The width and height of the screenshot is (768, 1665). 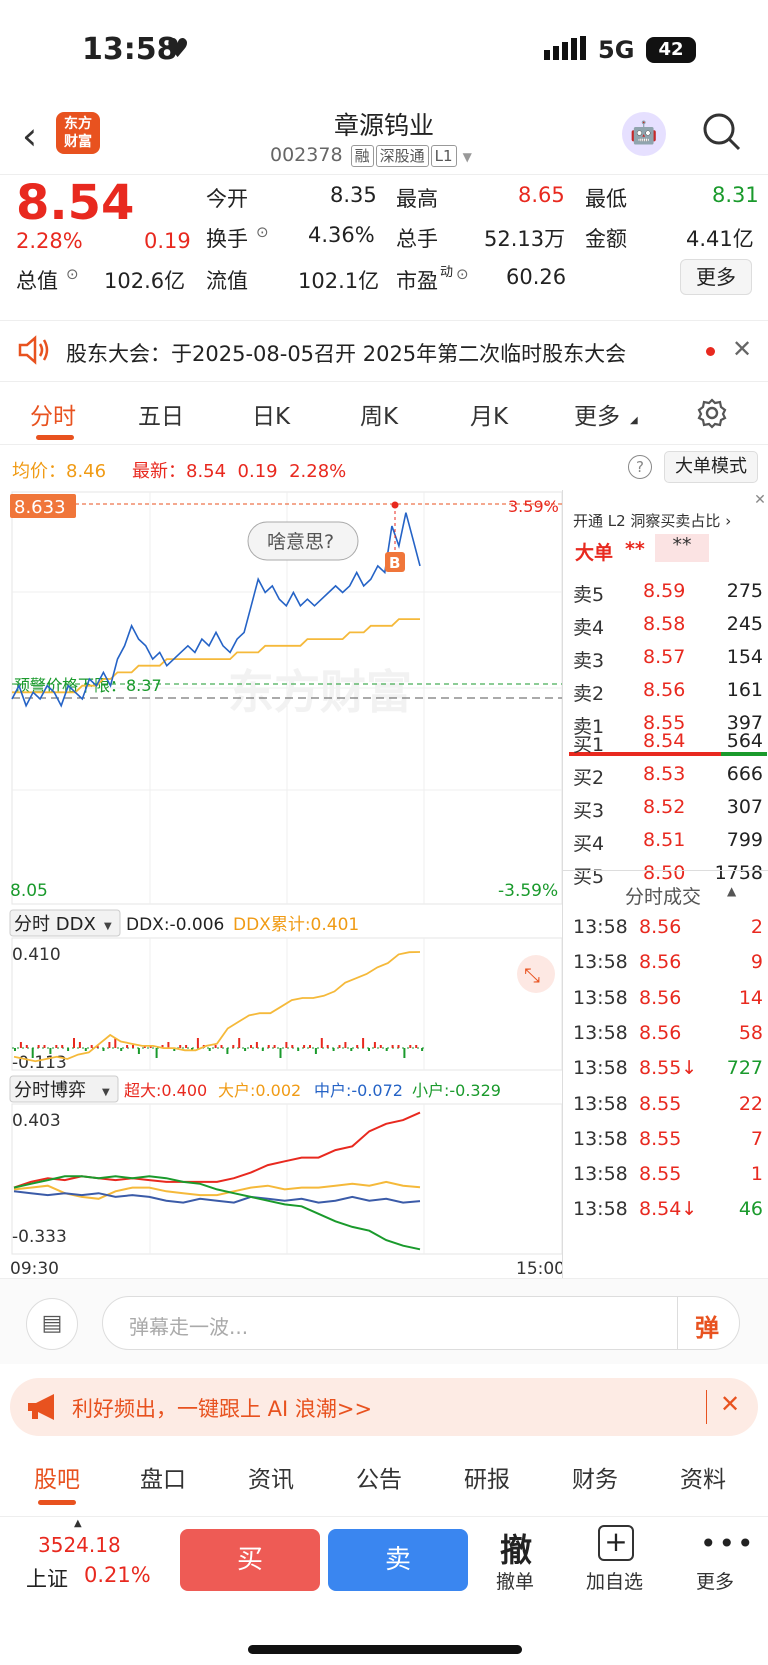 I want to click on status-bar: 13:58 ♥ 5G 42, so click(x=384, y=50).